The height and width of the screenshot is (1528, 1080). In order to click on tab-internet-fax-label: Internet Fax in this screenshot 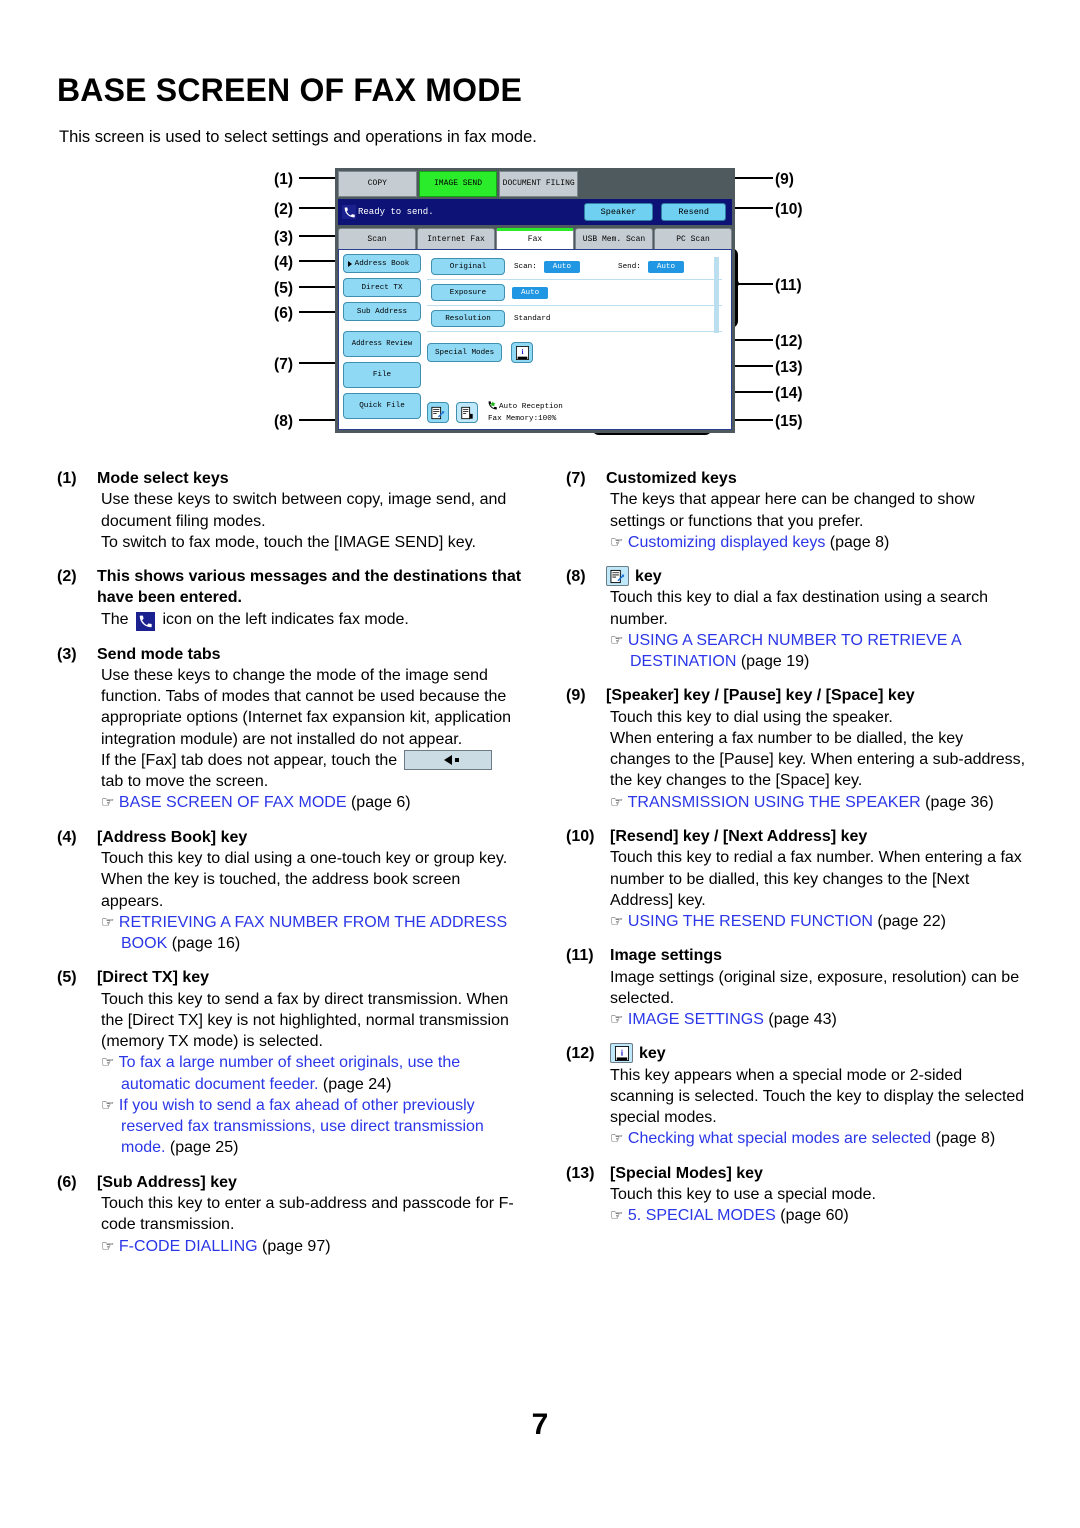, I will do `click(456, 239)`.